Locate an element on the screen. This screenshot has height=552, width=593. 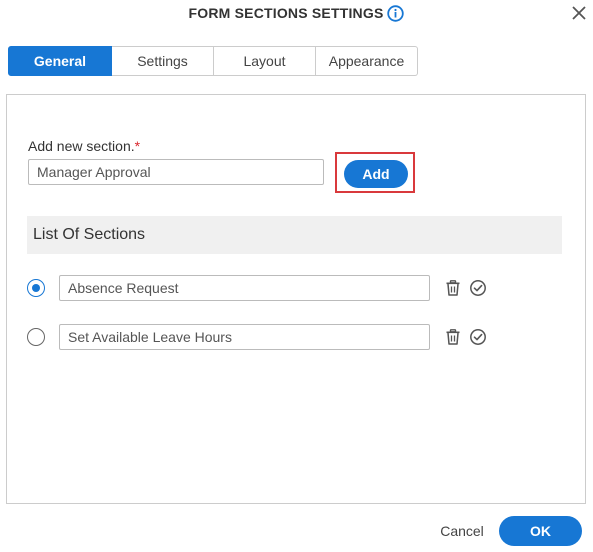
add-new-section-label: Add new section.* is located at coordinates (84, 146).